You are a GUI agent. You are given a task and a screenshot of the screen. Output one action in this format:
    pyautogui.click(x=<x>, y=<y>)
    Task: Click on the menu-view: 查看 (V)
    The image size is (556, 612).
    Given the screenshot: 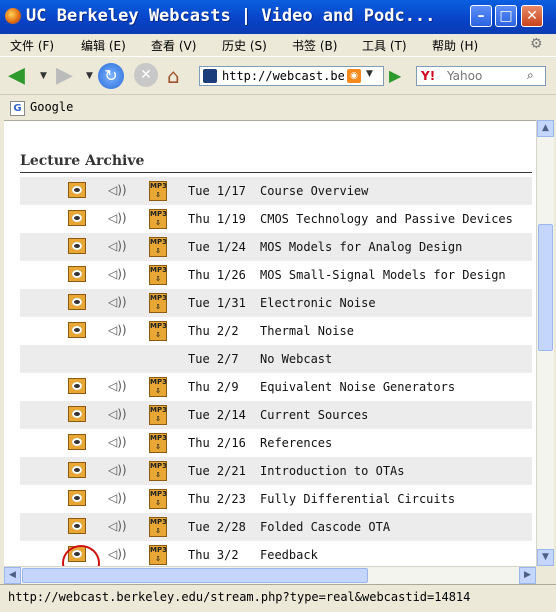 What is the action you would take?
    pyautogui.click(x=173, y=45)
    